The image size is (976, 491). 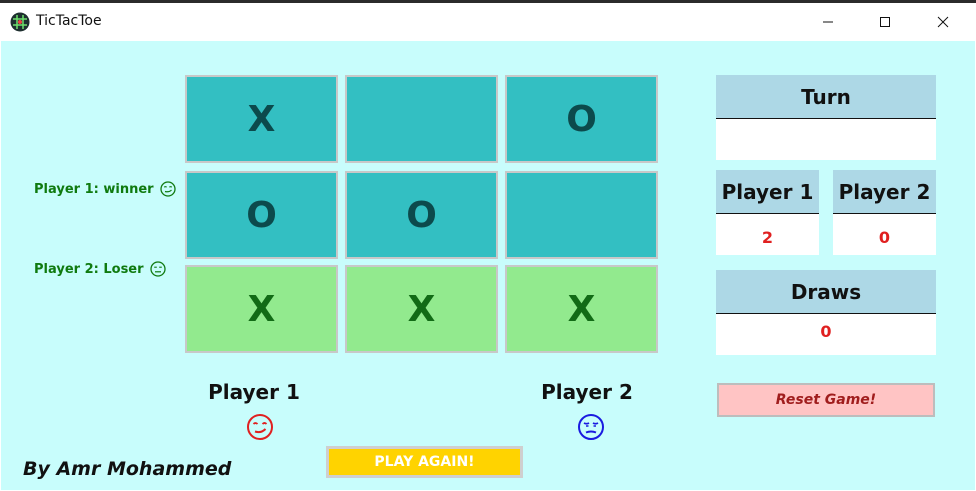 I want to click on player2-status: Player 2: Loser, so click(x=100, y=269).